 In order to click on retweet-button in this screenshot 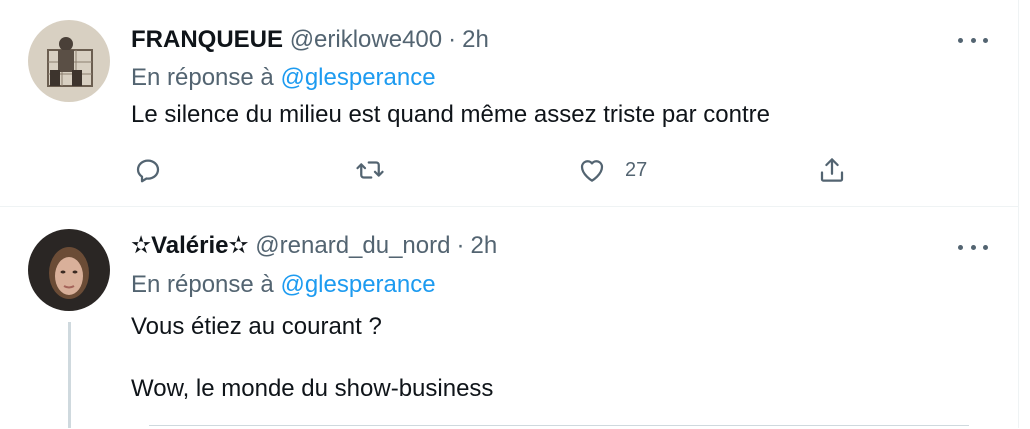, I will do `click(370, 170)`.